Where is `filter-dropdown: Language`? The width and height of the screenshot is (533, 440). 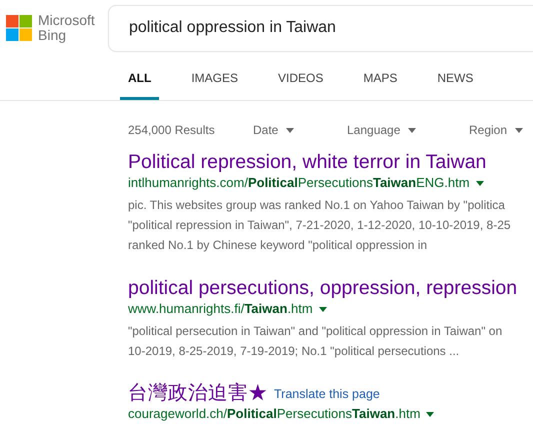 filter-dropdown: Language is located at coordinates (408, 130).